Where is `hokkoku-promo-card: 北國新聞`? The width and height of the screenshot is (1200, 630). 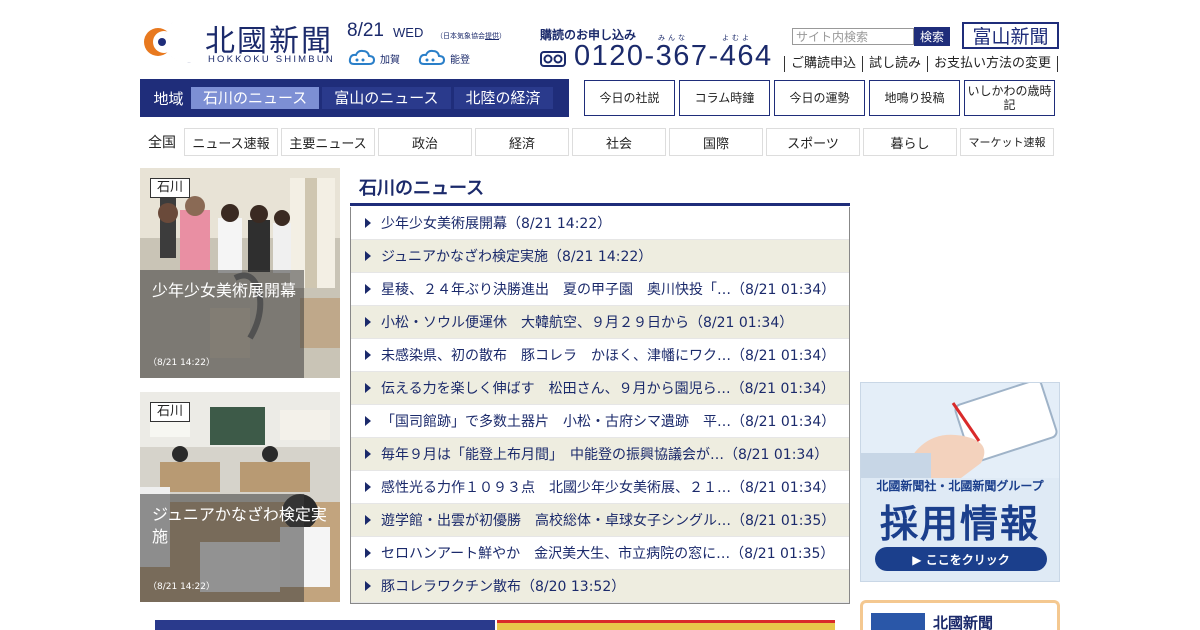
hokkoku-promo-card: 北國新聞 is located at coordinates (960, 615).